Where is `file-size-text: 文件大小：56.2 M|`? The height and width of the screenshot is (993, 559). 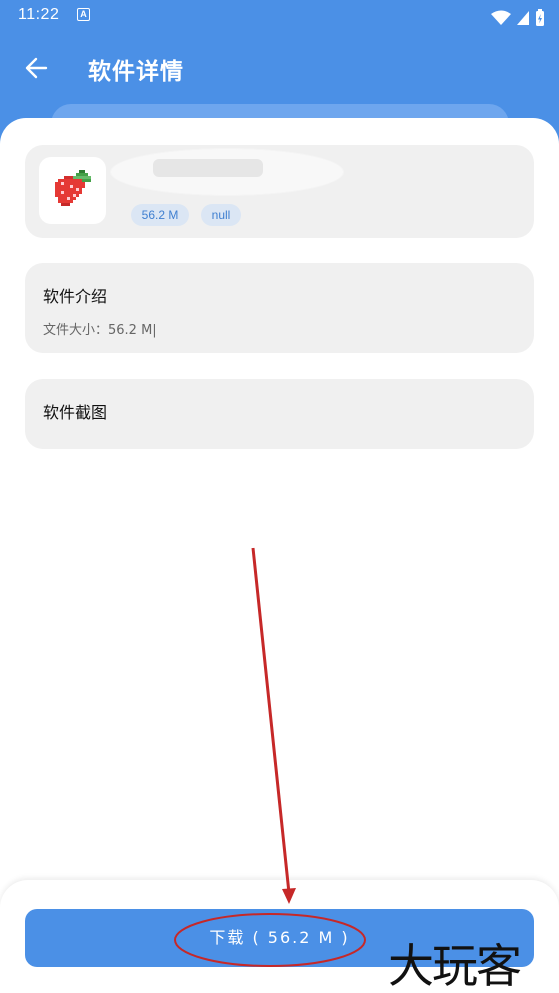 file-size-text: 文件大小：56.2 M| is located at coordinates (100, 330).